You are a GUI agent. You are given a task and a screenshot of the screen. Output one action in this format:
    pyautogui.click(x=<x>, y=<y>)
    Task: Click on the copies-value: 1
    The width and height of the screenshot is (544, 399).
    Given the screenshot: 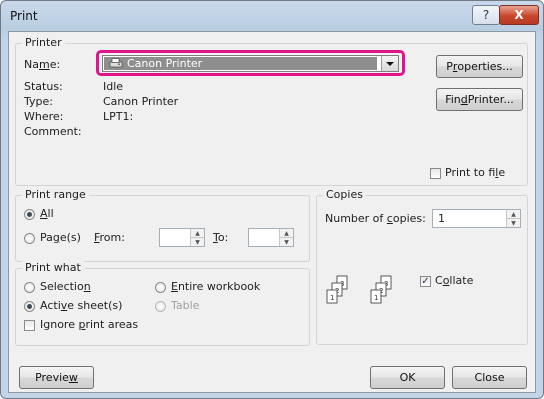 What is the action you would take?
    pyautogui.click(x=441, y=218)
    